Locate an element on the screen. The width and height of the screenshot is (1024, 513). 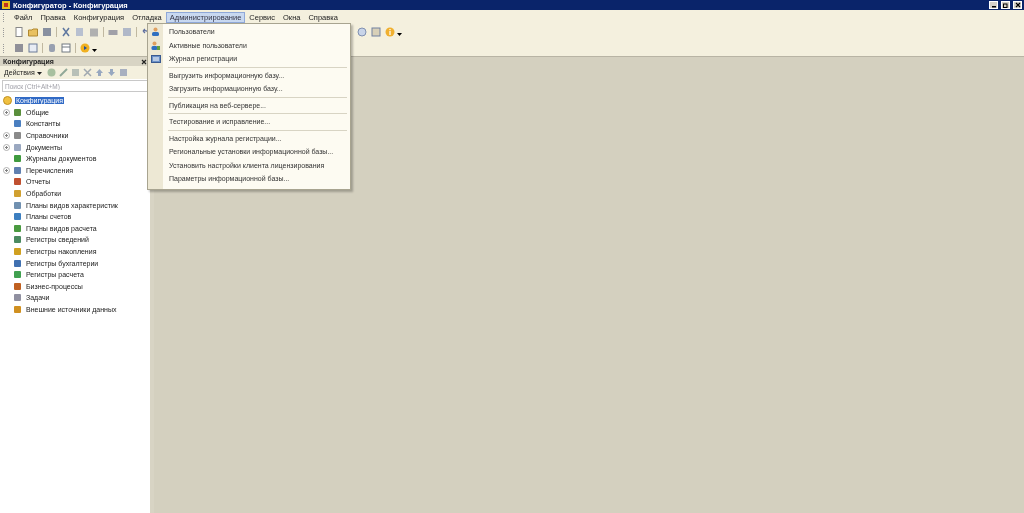
delete-icon is located at coordinates (87, 72).